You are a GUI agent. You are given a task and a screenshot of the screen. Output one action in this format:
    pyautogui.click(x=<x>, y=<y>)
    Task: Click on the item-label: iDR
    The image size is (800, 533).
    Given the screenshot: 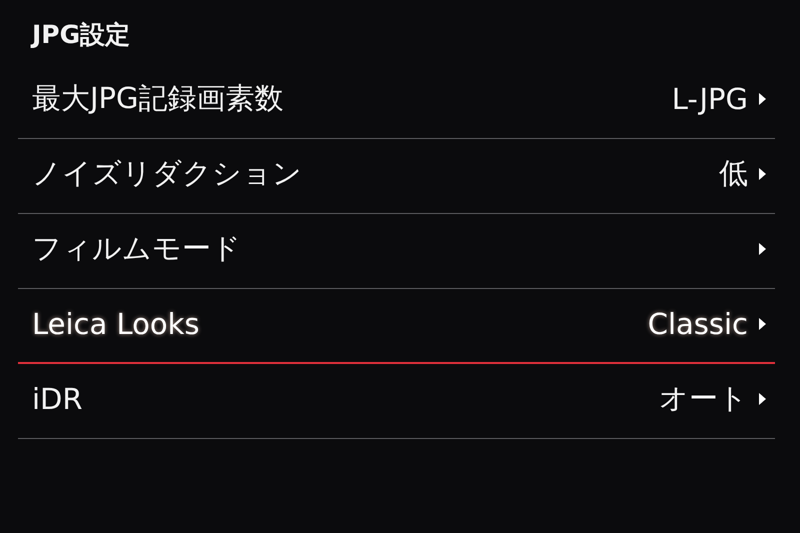 What is the action you would take?
    pyautogui.click(x=57, y=399)
    